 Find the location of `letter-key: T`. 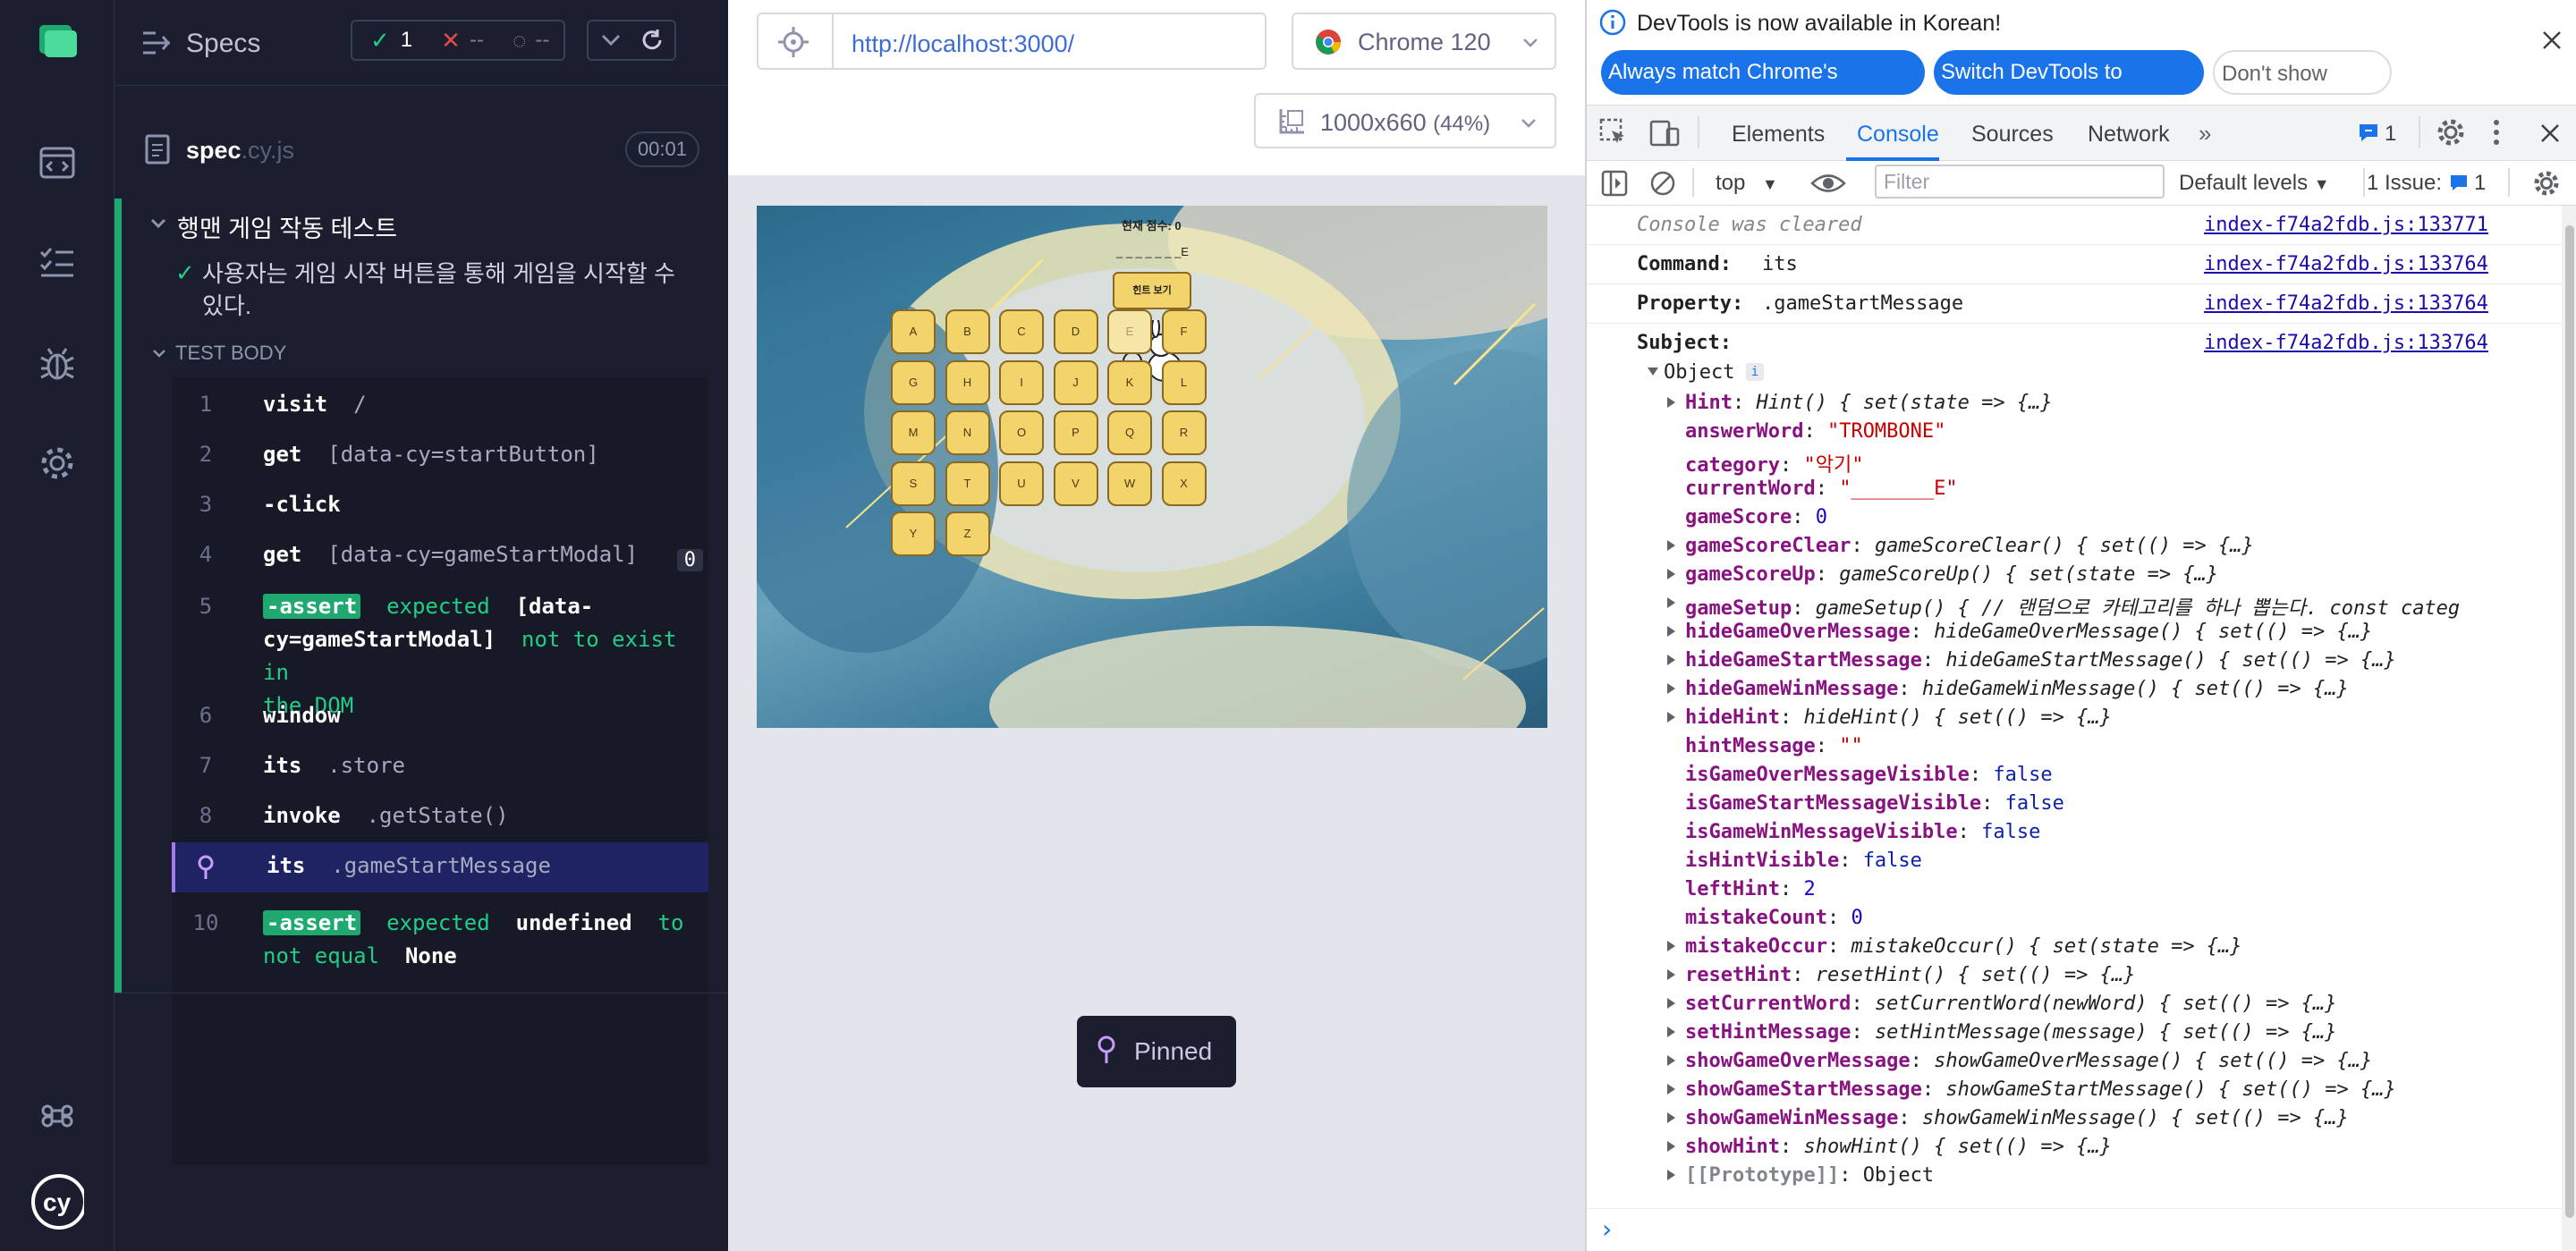

letter-key: T is located at coordinates (967, 483).